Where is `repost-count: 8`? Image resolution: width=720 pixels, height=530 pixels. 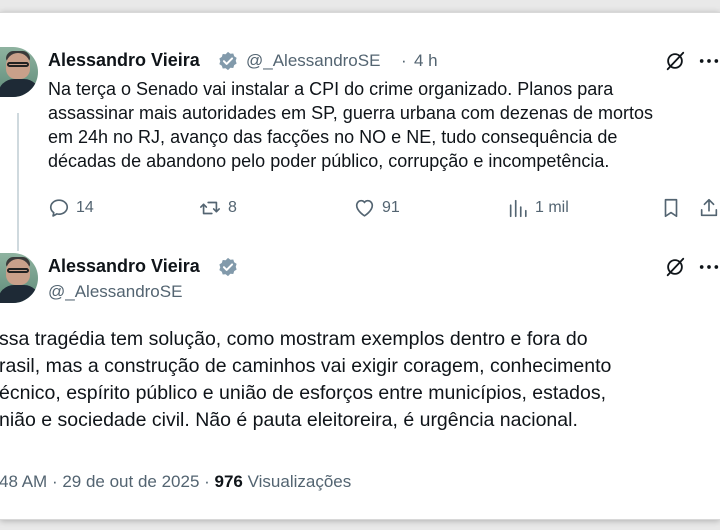
repost-count: 8 is located at coordinates (232, 207).